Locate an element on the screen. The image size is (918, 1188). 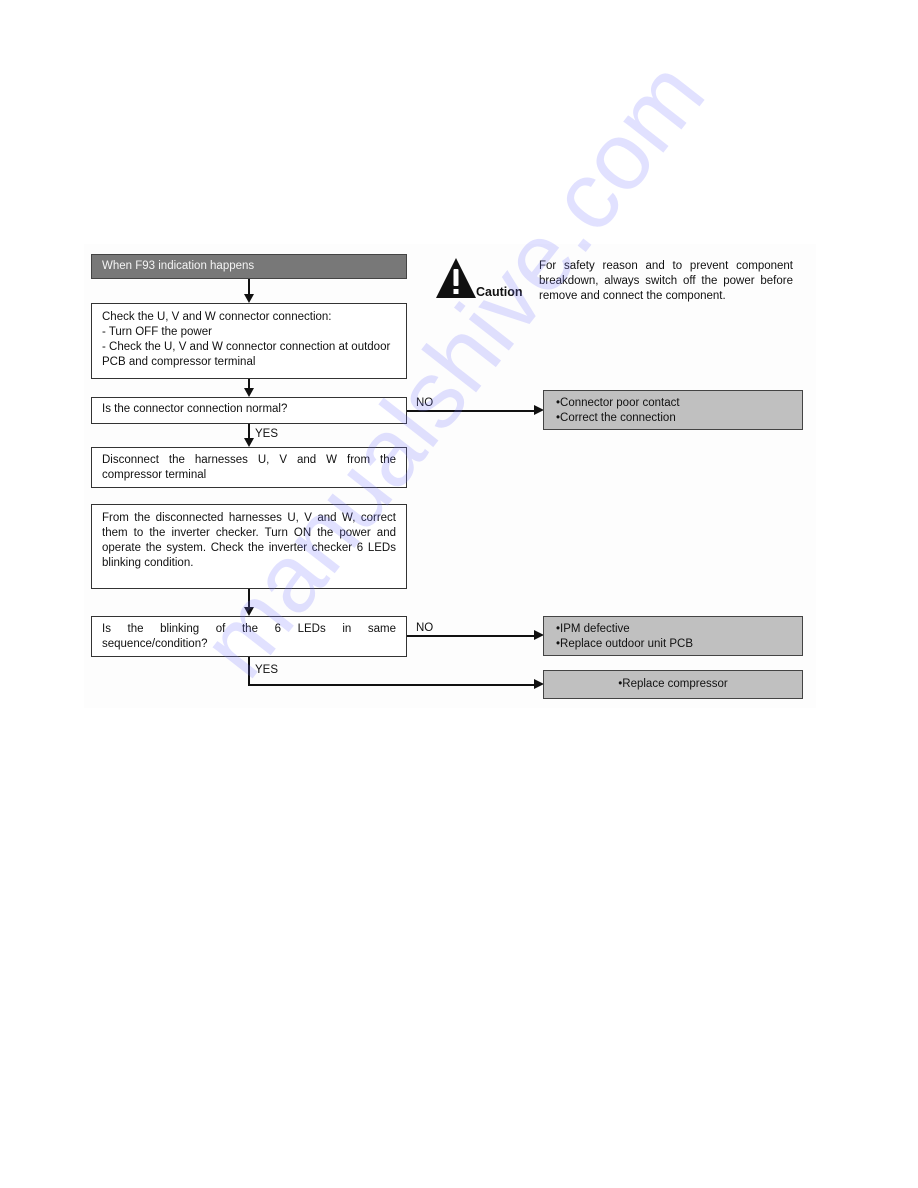
result-line: •IPM defective is located at coordinates (593, 629).